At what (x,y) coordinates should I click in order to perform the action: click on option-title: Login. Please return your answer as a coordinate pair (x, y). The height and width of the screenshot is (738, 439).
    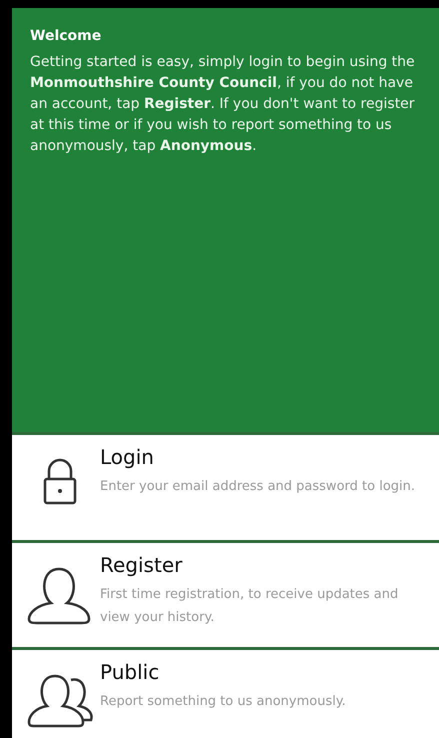
    Looking at the image, I should click on (127, 457).